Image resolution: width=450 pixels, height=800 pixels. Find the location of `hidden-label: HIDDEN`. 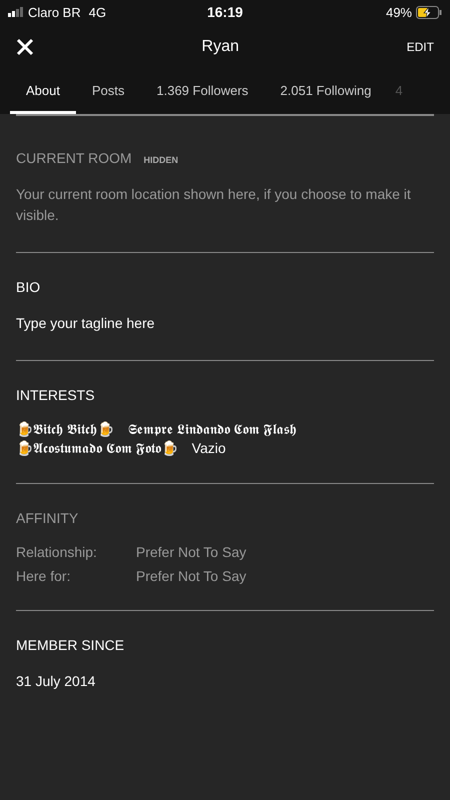

hidden-label: HIDDEN is located at coordinates (161, 160).